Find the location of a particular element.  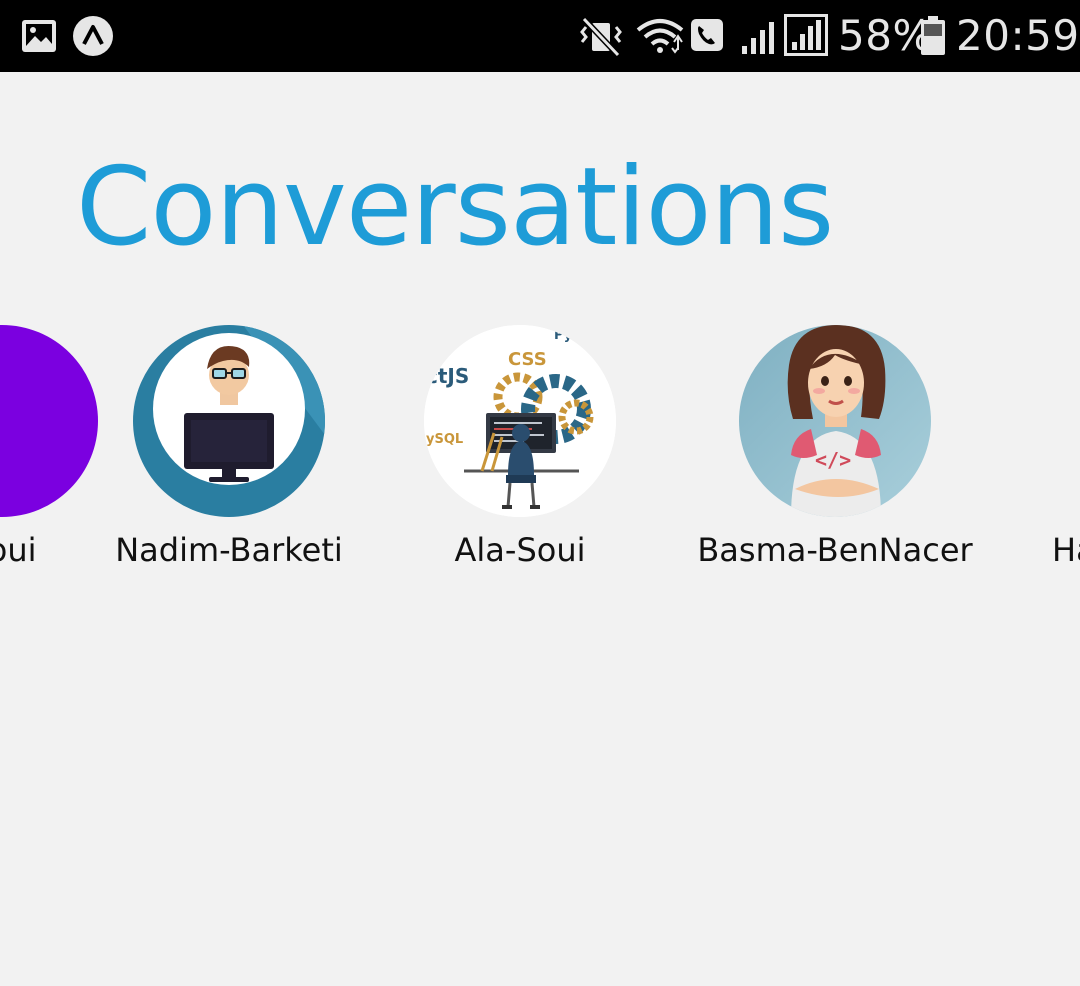

avatar: </> is located at coordinates (835, 421).